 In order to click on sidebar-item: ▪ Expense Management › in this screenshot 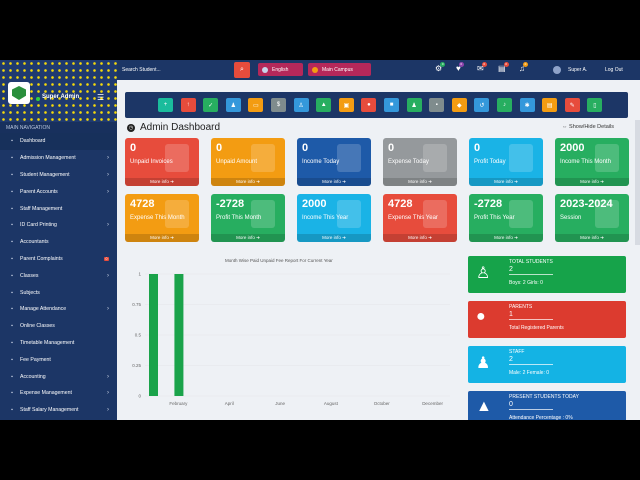, I will do `click(58, 393)`.